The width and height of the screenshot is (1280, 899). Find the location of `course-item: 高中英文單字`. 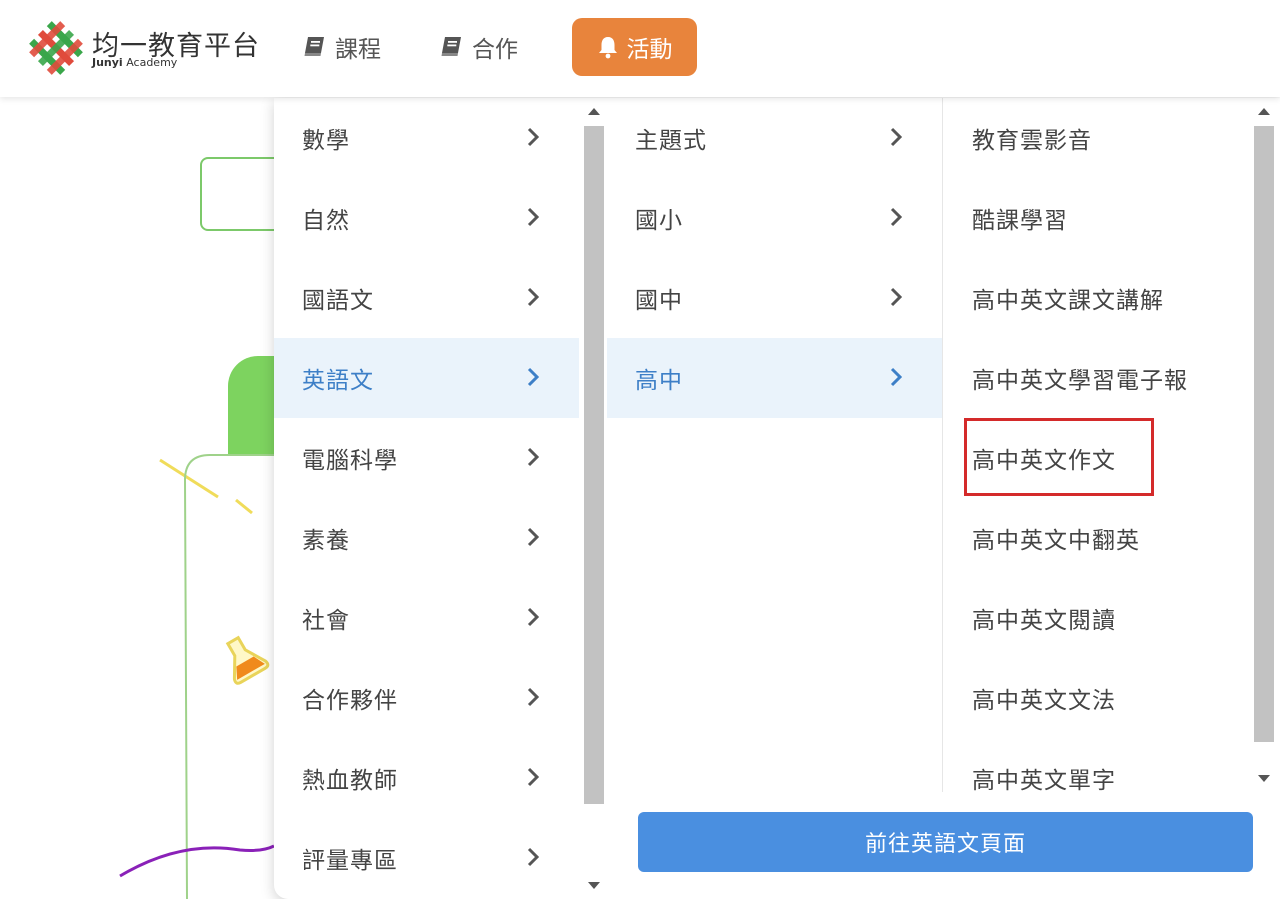

course-item: 高中英文單字 is located at coordinates (1097, 778).